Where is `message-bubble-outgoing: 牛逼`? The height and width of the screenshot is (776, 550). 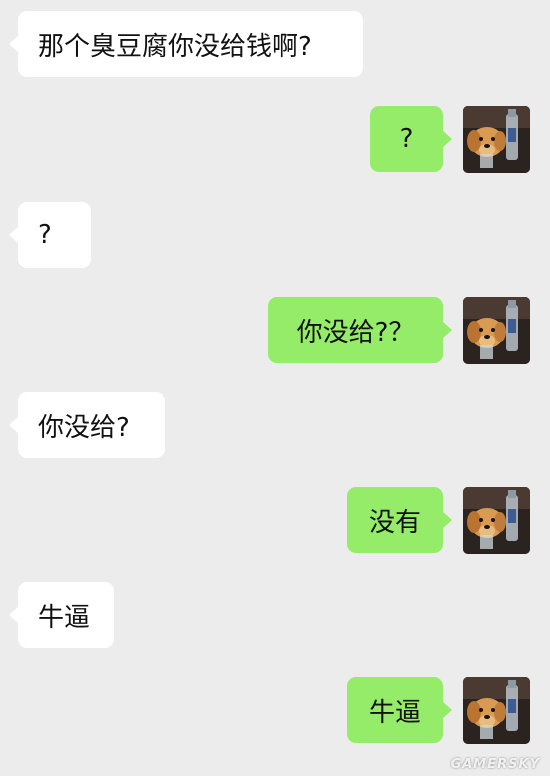 message-bubble-outgoing: 牛逼 is located at coordinates (399, 710).